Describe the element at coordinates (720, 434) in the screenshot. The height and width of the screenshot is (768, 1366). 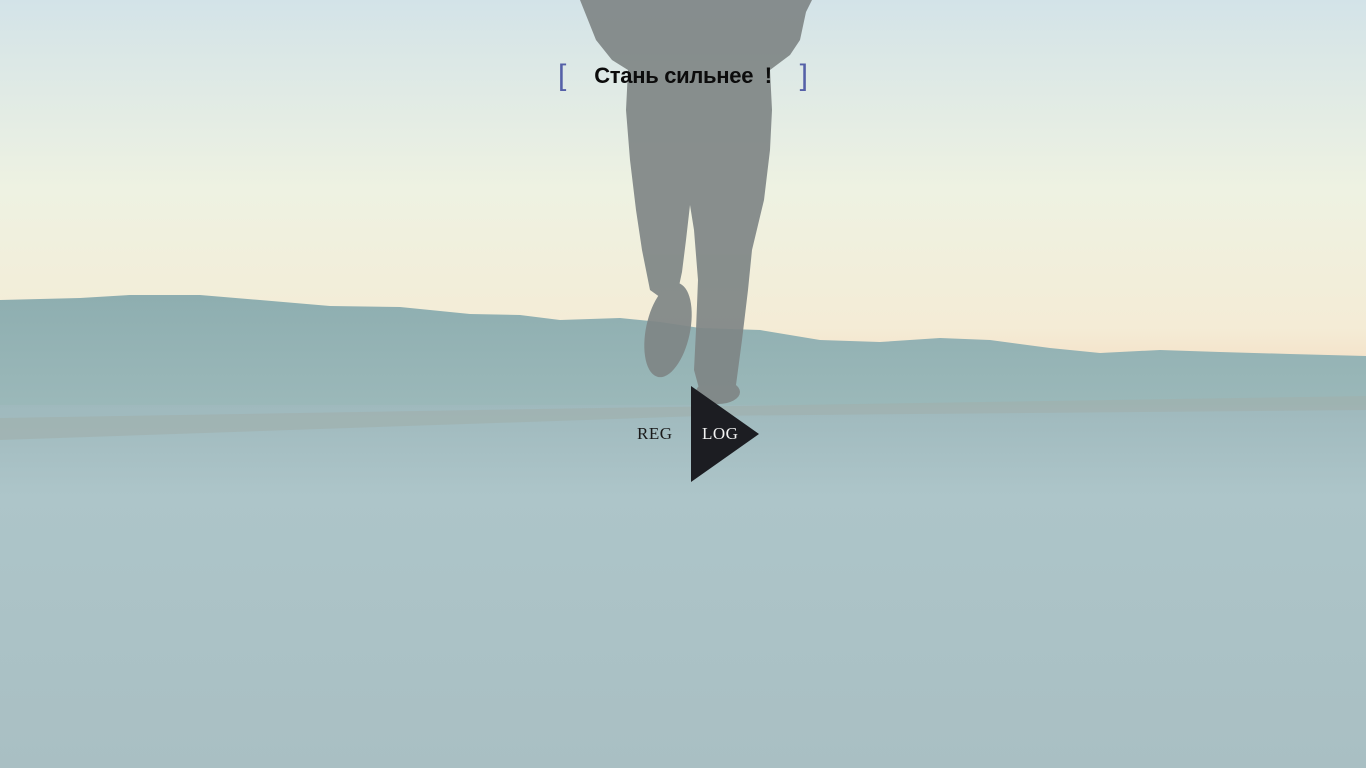
I see `login-link: LOG` at that location.